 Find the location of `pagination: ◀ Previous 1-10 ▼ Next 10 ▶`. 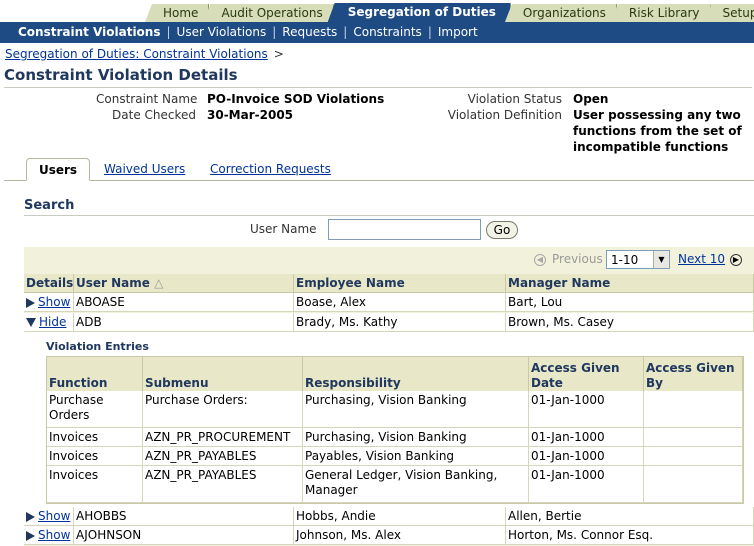

pagination: ◀ Previous 1-10 ▼ Next 10 ▶ is located at coordinates (389, 260).